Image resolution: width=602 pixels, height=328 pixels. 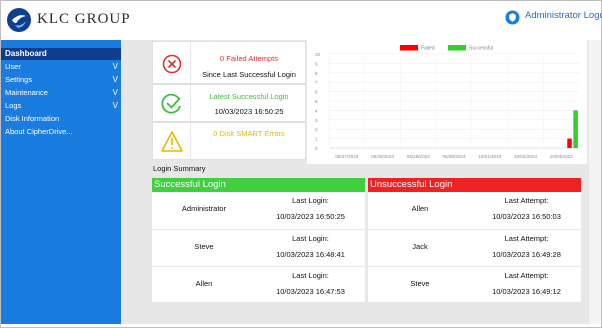 What do you see at coordinates (595, 182) in the screenshot?
I see `scrollbar` at bounding box center [595, 182].